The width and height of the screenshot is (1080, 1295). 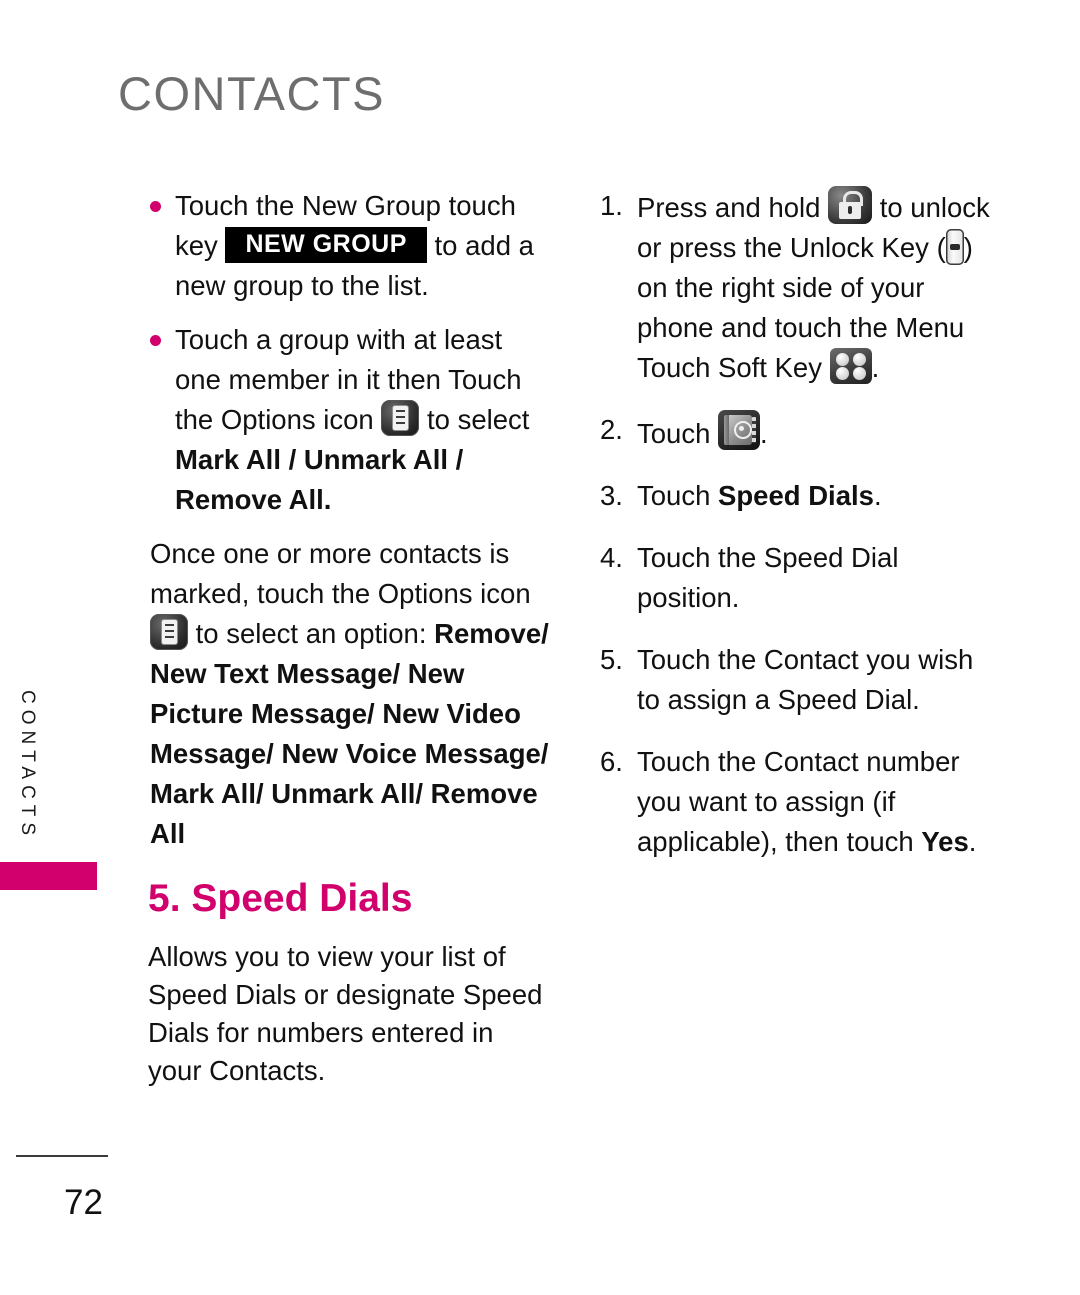 I want to click on step-number: 1., so click(x=611, y=205).